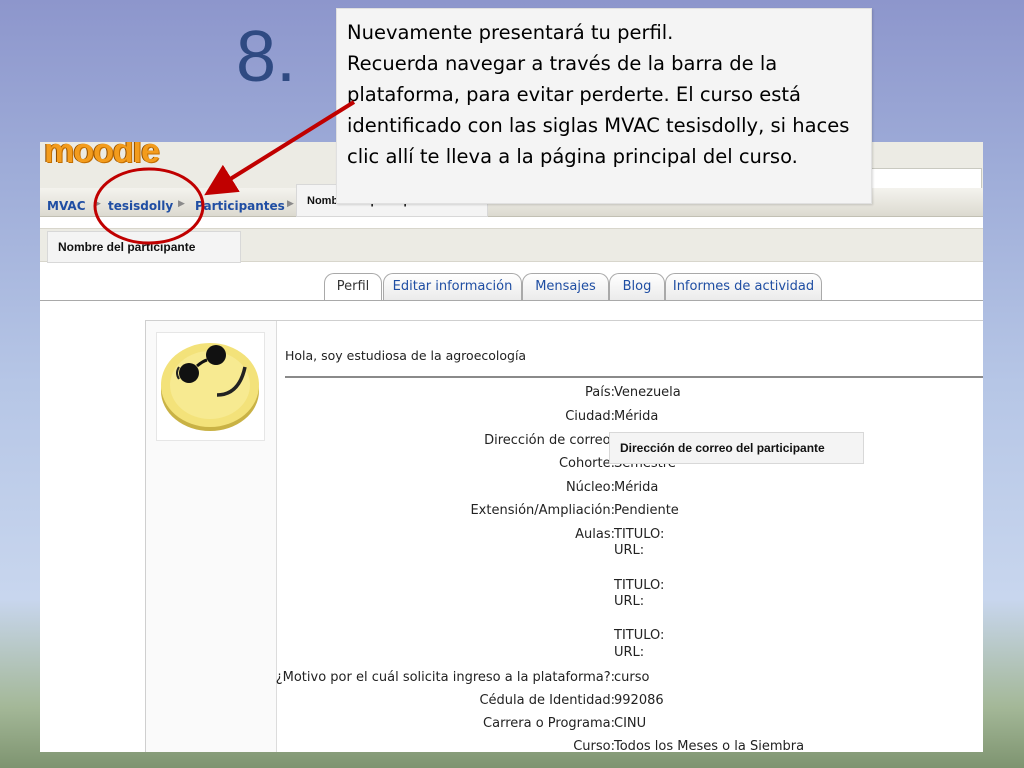  Describe the element at coordinates (709, 745) in the screenshot. I see `field-value: Todos los Meses o la Siembra` at that location.